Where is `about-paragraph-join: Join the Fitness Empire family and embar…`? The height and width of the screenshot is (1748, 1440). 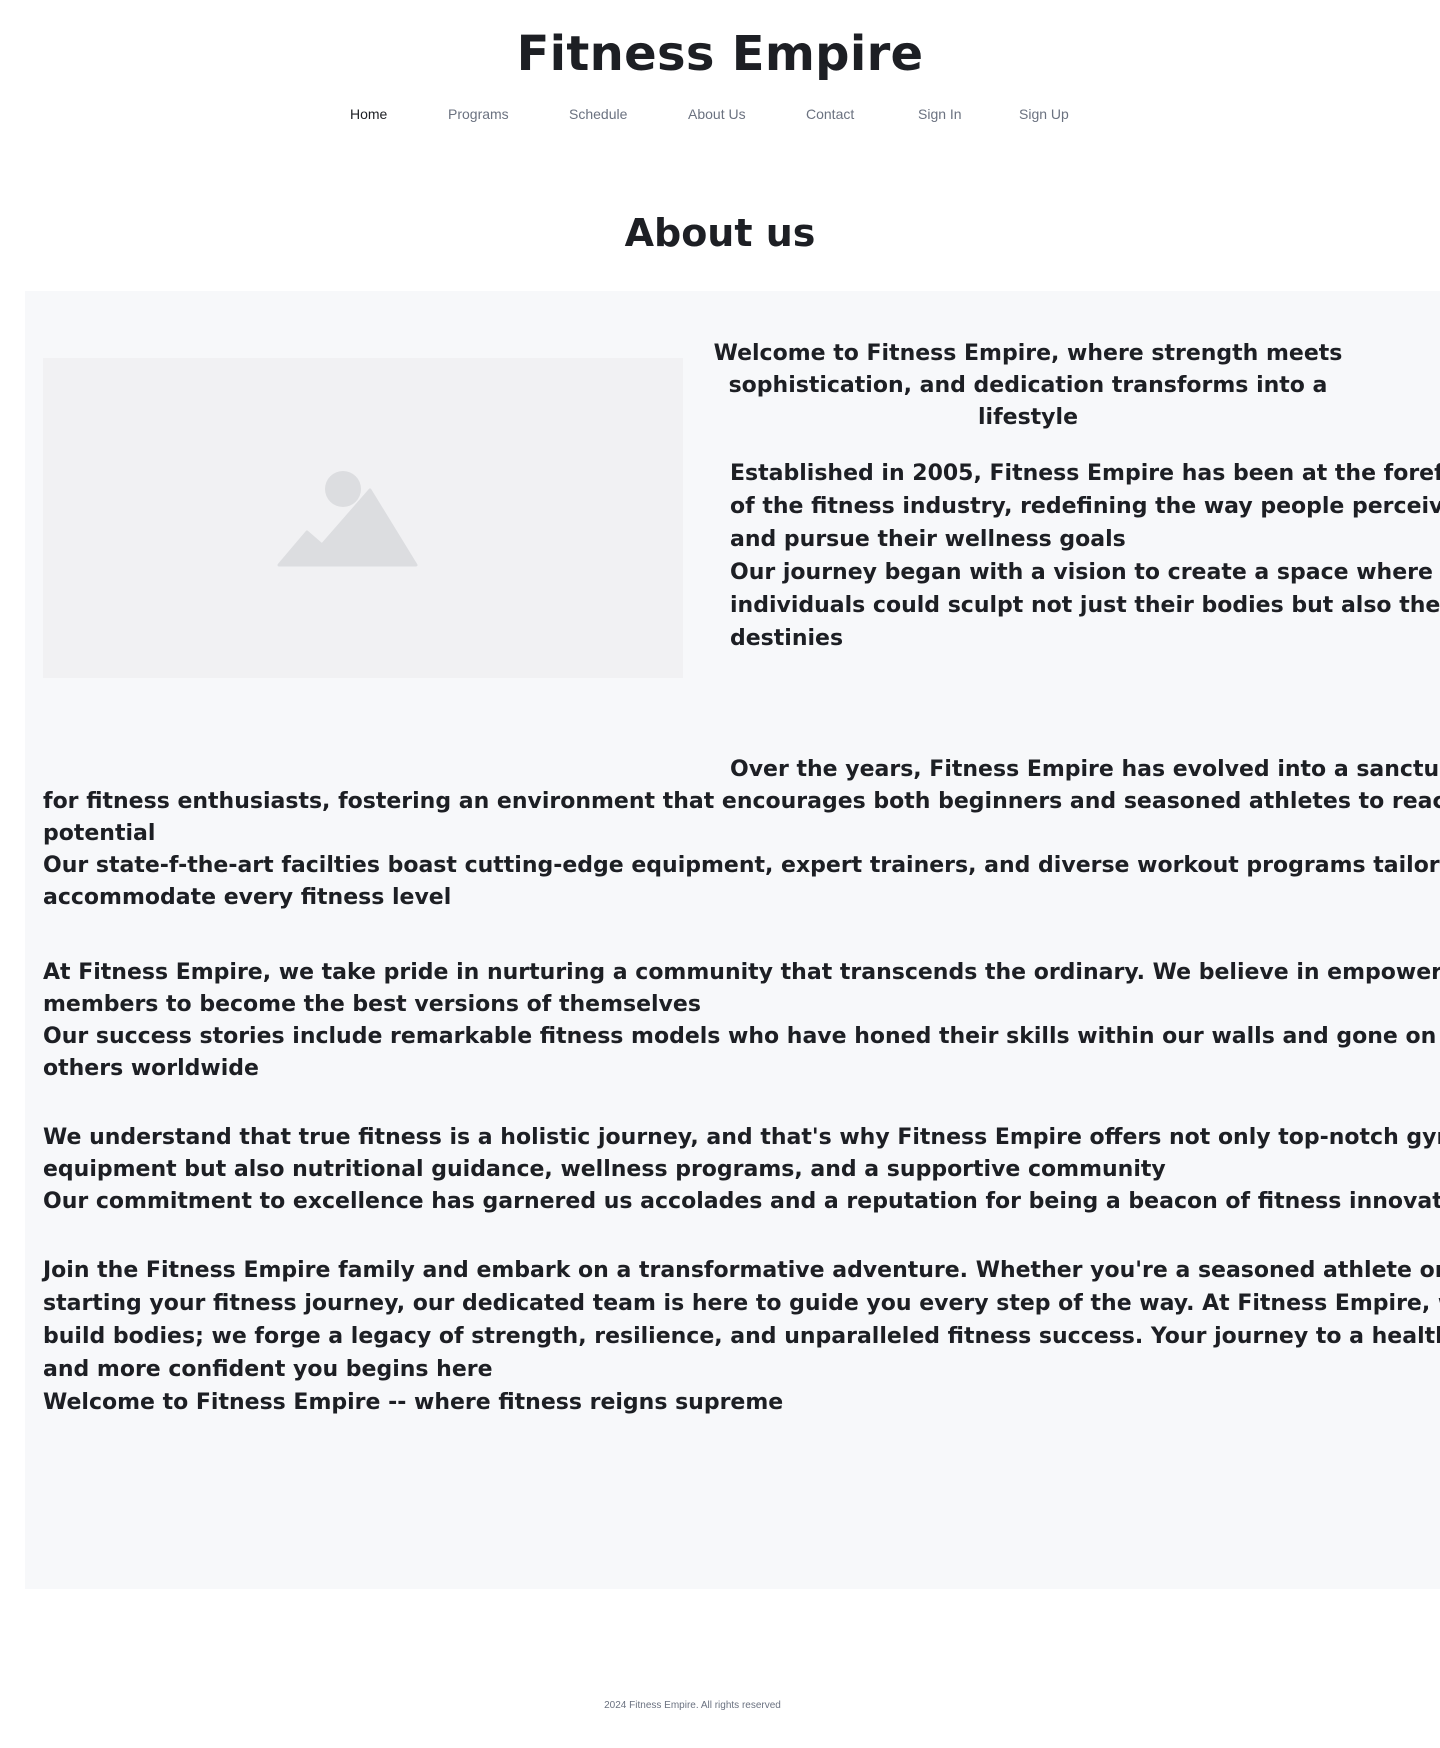 about-paragraph-join: Join the Fitness Empire family and embar… is located at coordinates (741, 1336).